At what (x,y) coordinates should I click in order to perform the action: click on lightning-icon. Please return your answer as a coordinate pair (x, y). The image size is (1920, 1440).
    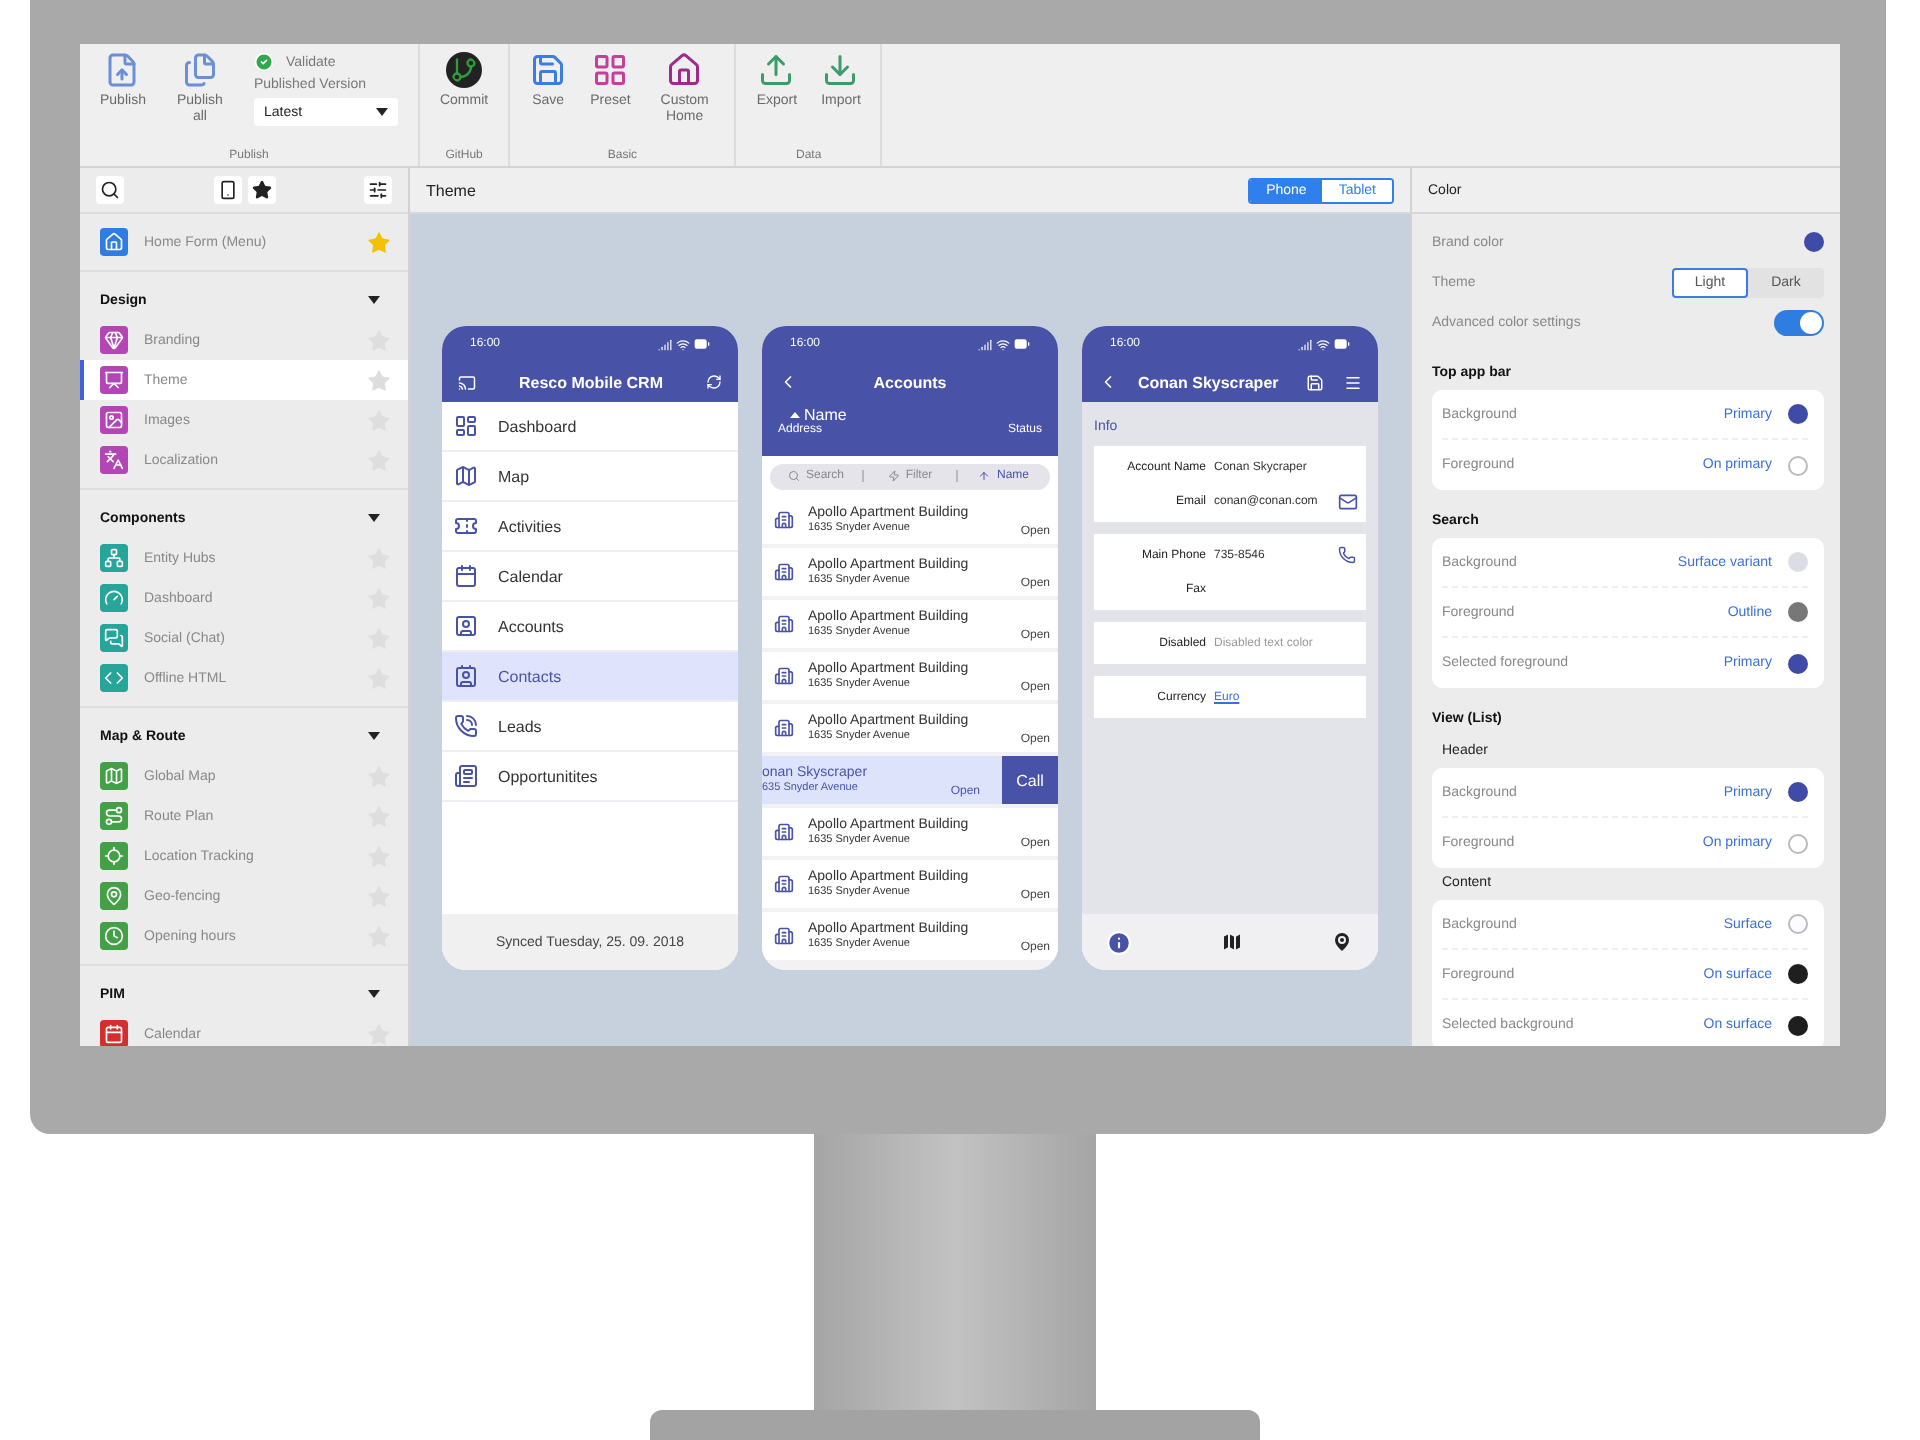
    Looking at the image, I should click on (893, 476).